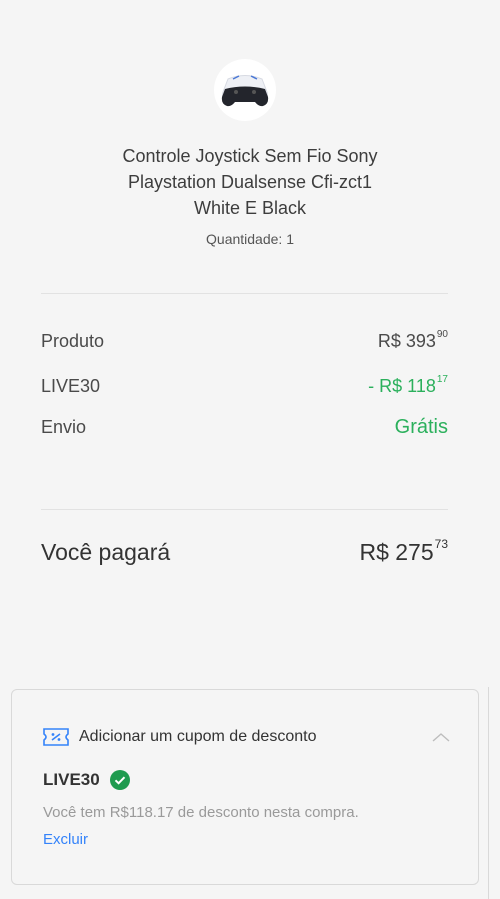 The height and width of the screenshot is (899, 500). I want to click on product-price: R$ 39390, so click(412, 340).